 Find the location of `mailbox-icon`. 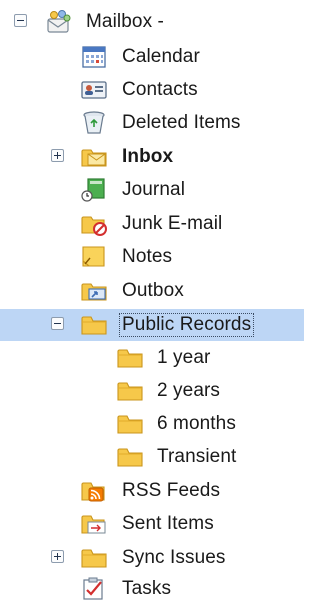

mailbox-icon is located at coordinates (59, 21).